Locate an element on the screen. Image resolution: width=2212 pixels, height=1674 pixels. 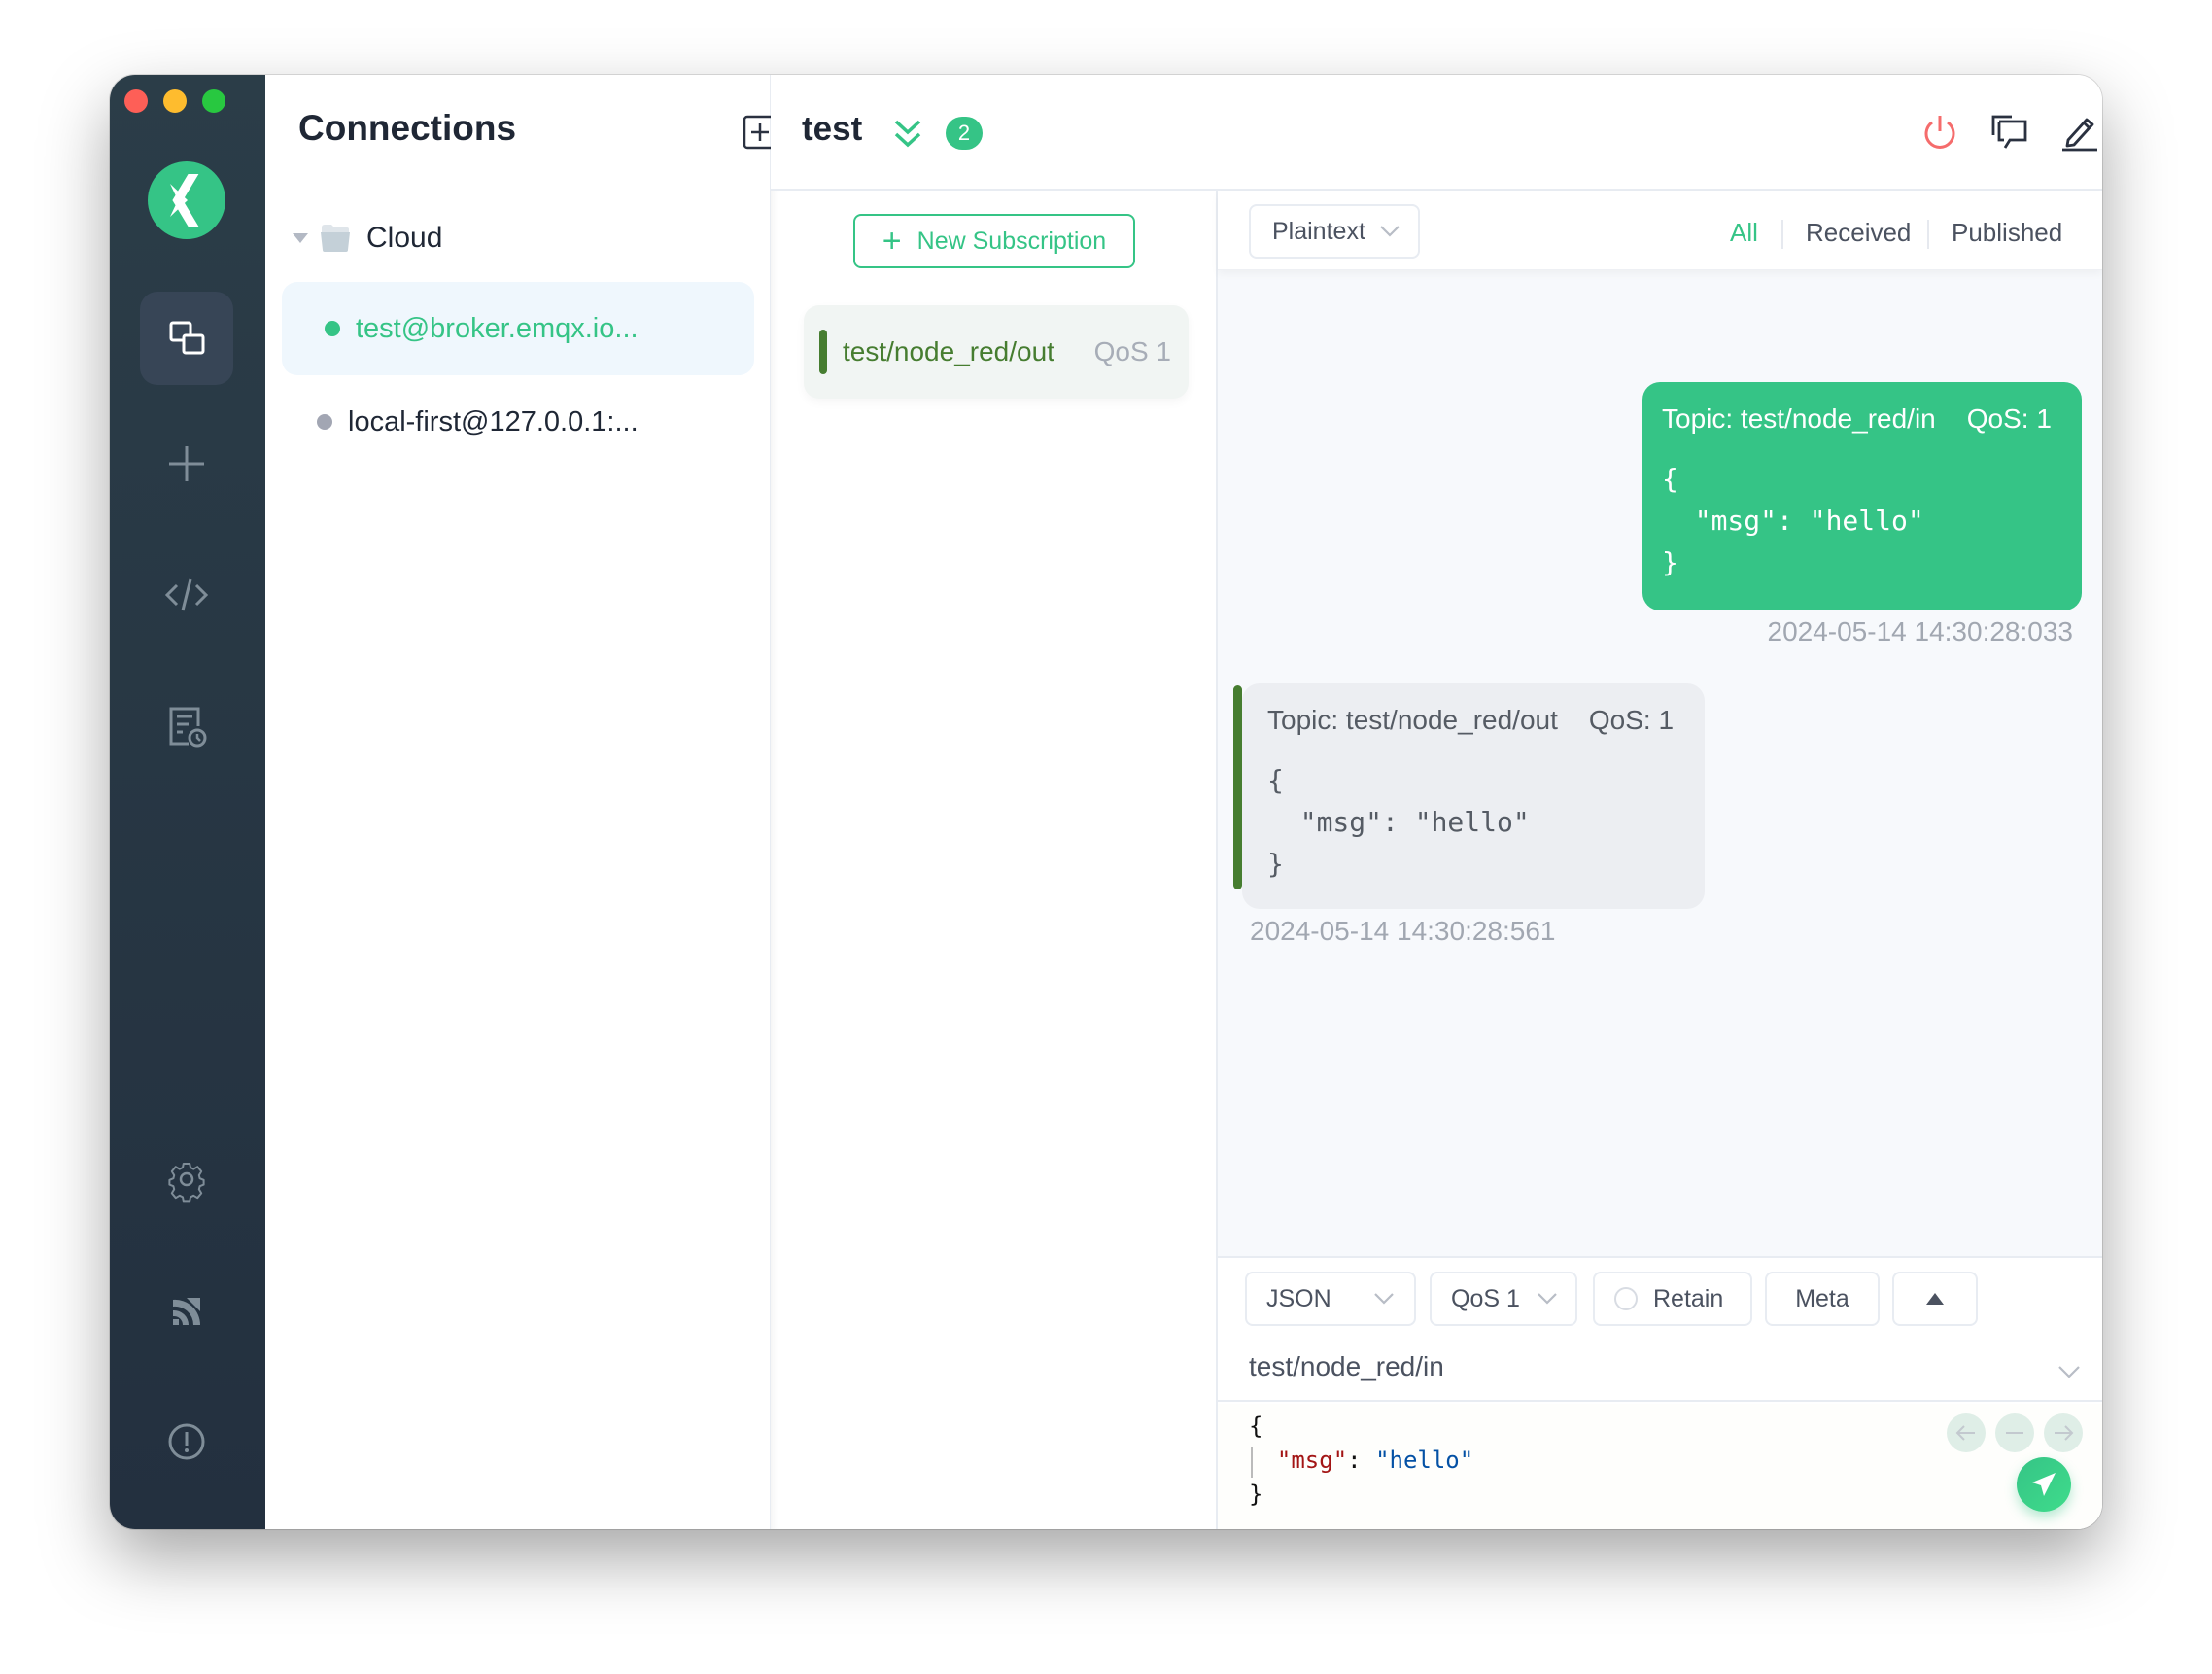
history-previous-button is located at coordinates (1966, 1433).